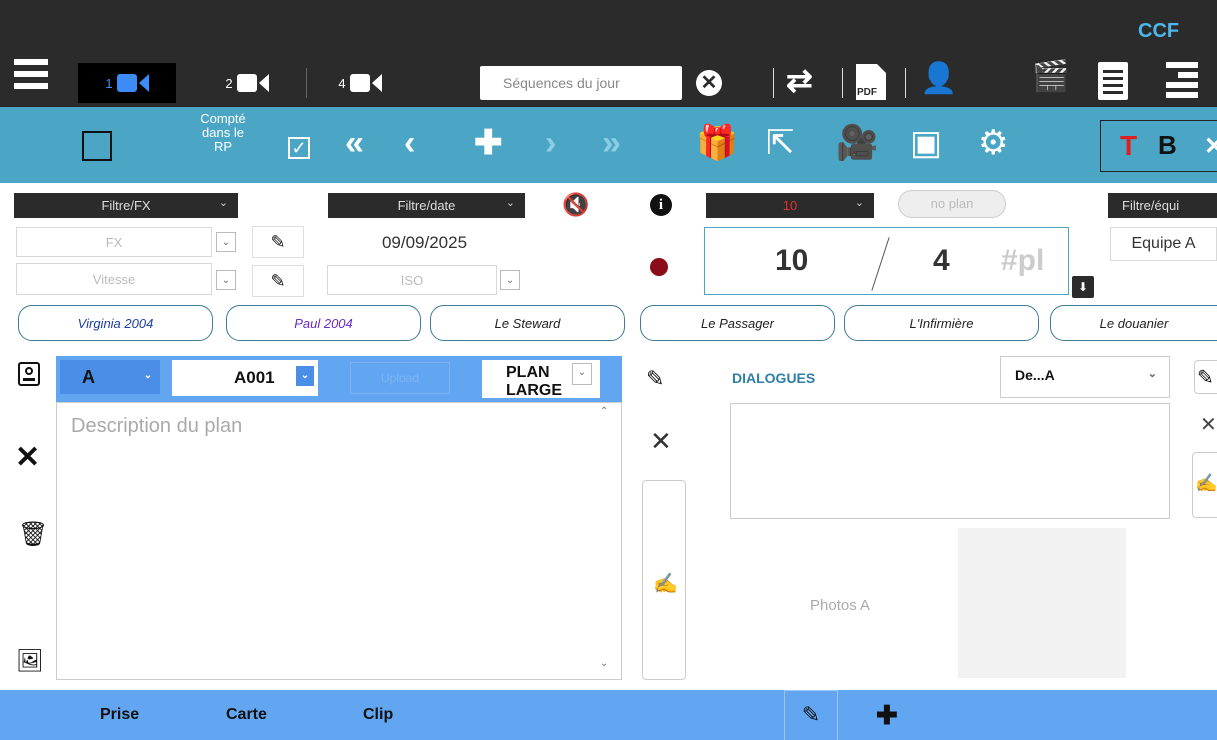 The height and width of the screenshot is (740, 1217). I want to click on camera-4-button: 4, so click(360, 83).